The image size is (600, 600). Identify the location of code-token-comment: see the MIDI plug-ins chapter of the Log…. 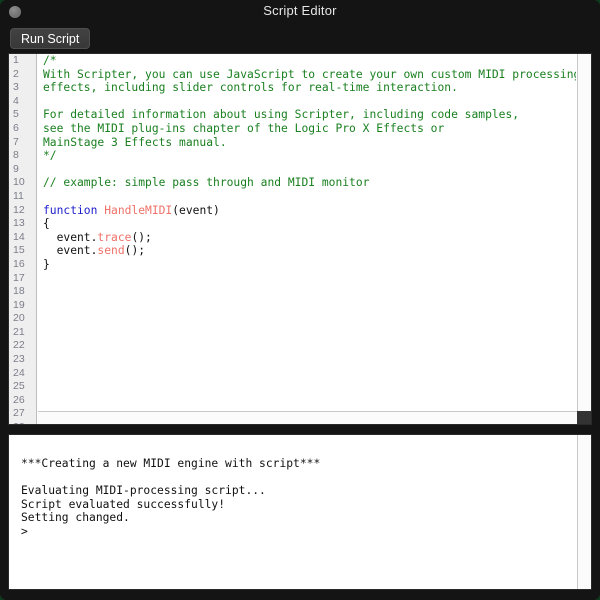
(244, 128).